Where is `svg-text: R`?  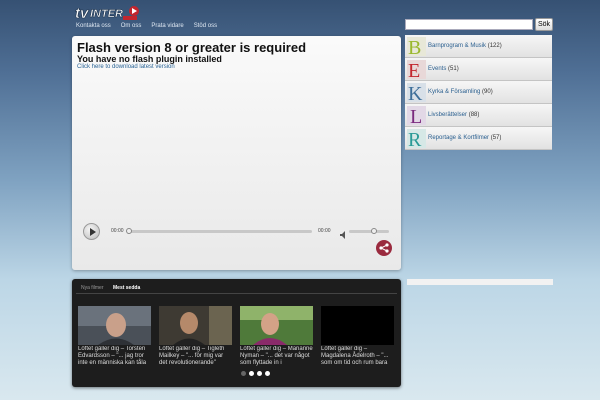 svg-text: R is located at coordinates (415, 138).